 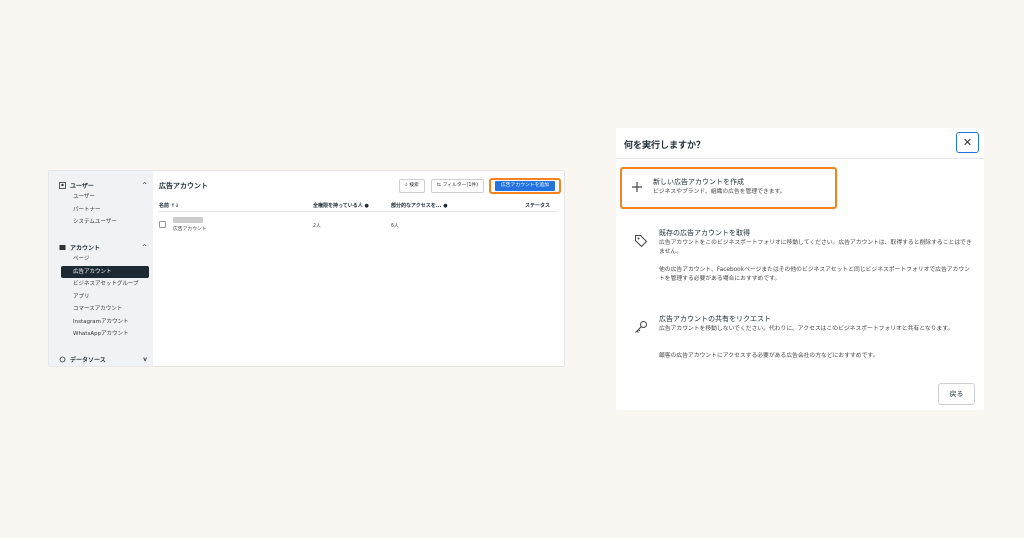 I want to click on option-recommendation: 顧客の広告アカウントにアクセスする必要がある広告会社の方などにおすすめです。, so click(x=769, y=356).